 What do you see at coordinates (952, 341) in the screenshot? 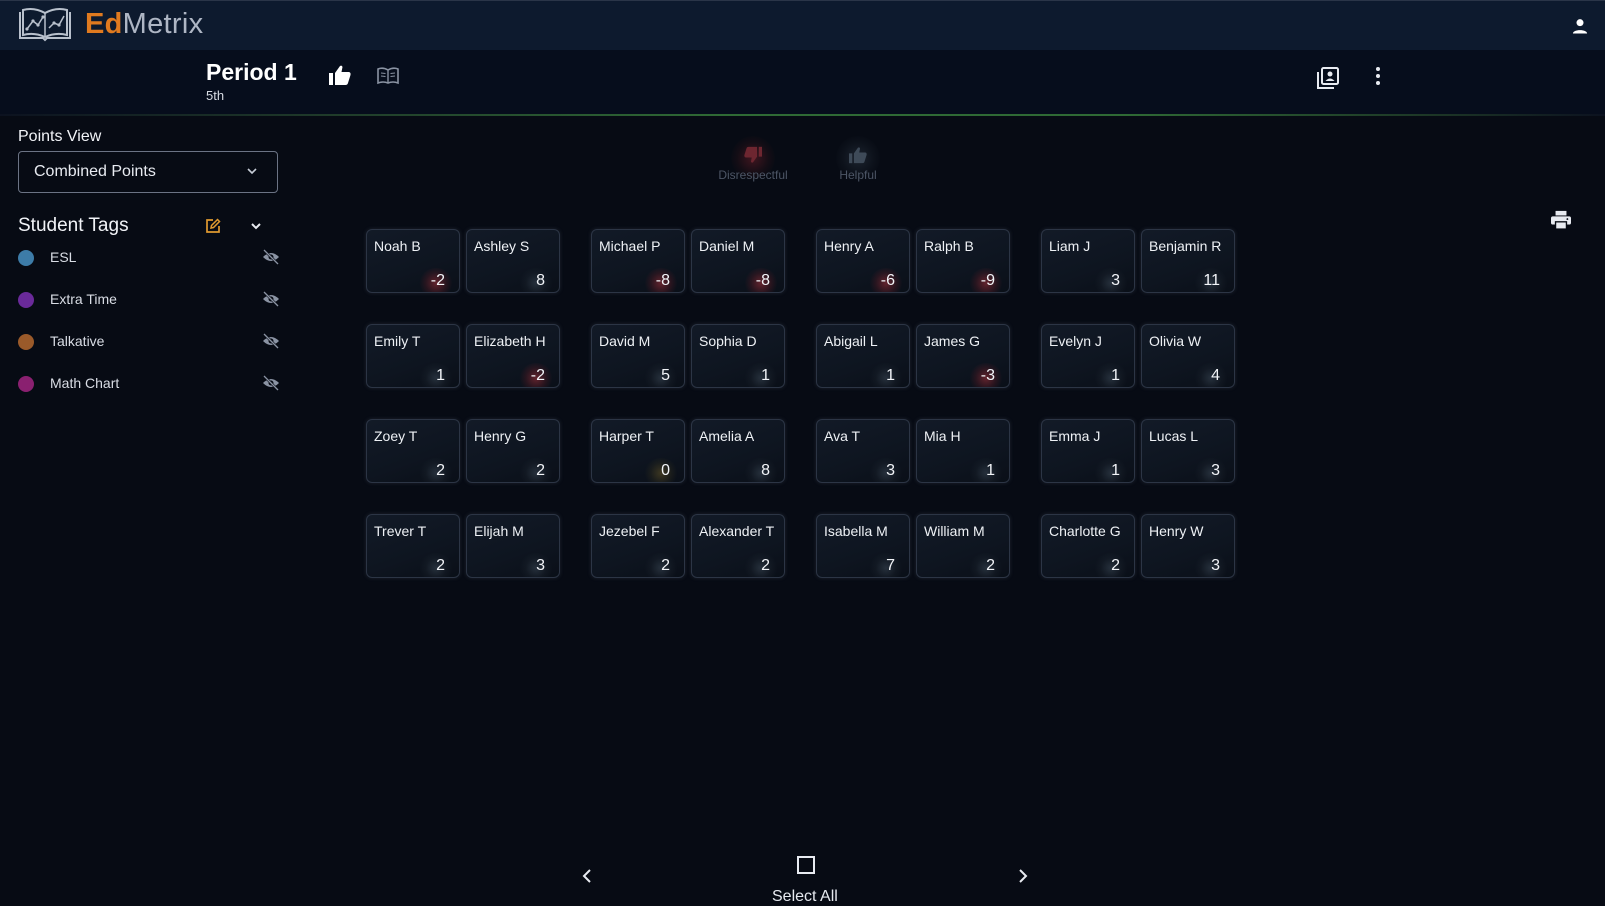
I see `student-name: James G` at bounding box center [952, 341].